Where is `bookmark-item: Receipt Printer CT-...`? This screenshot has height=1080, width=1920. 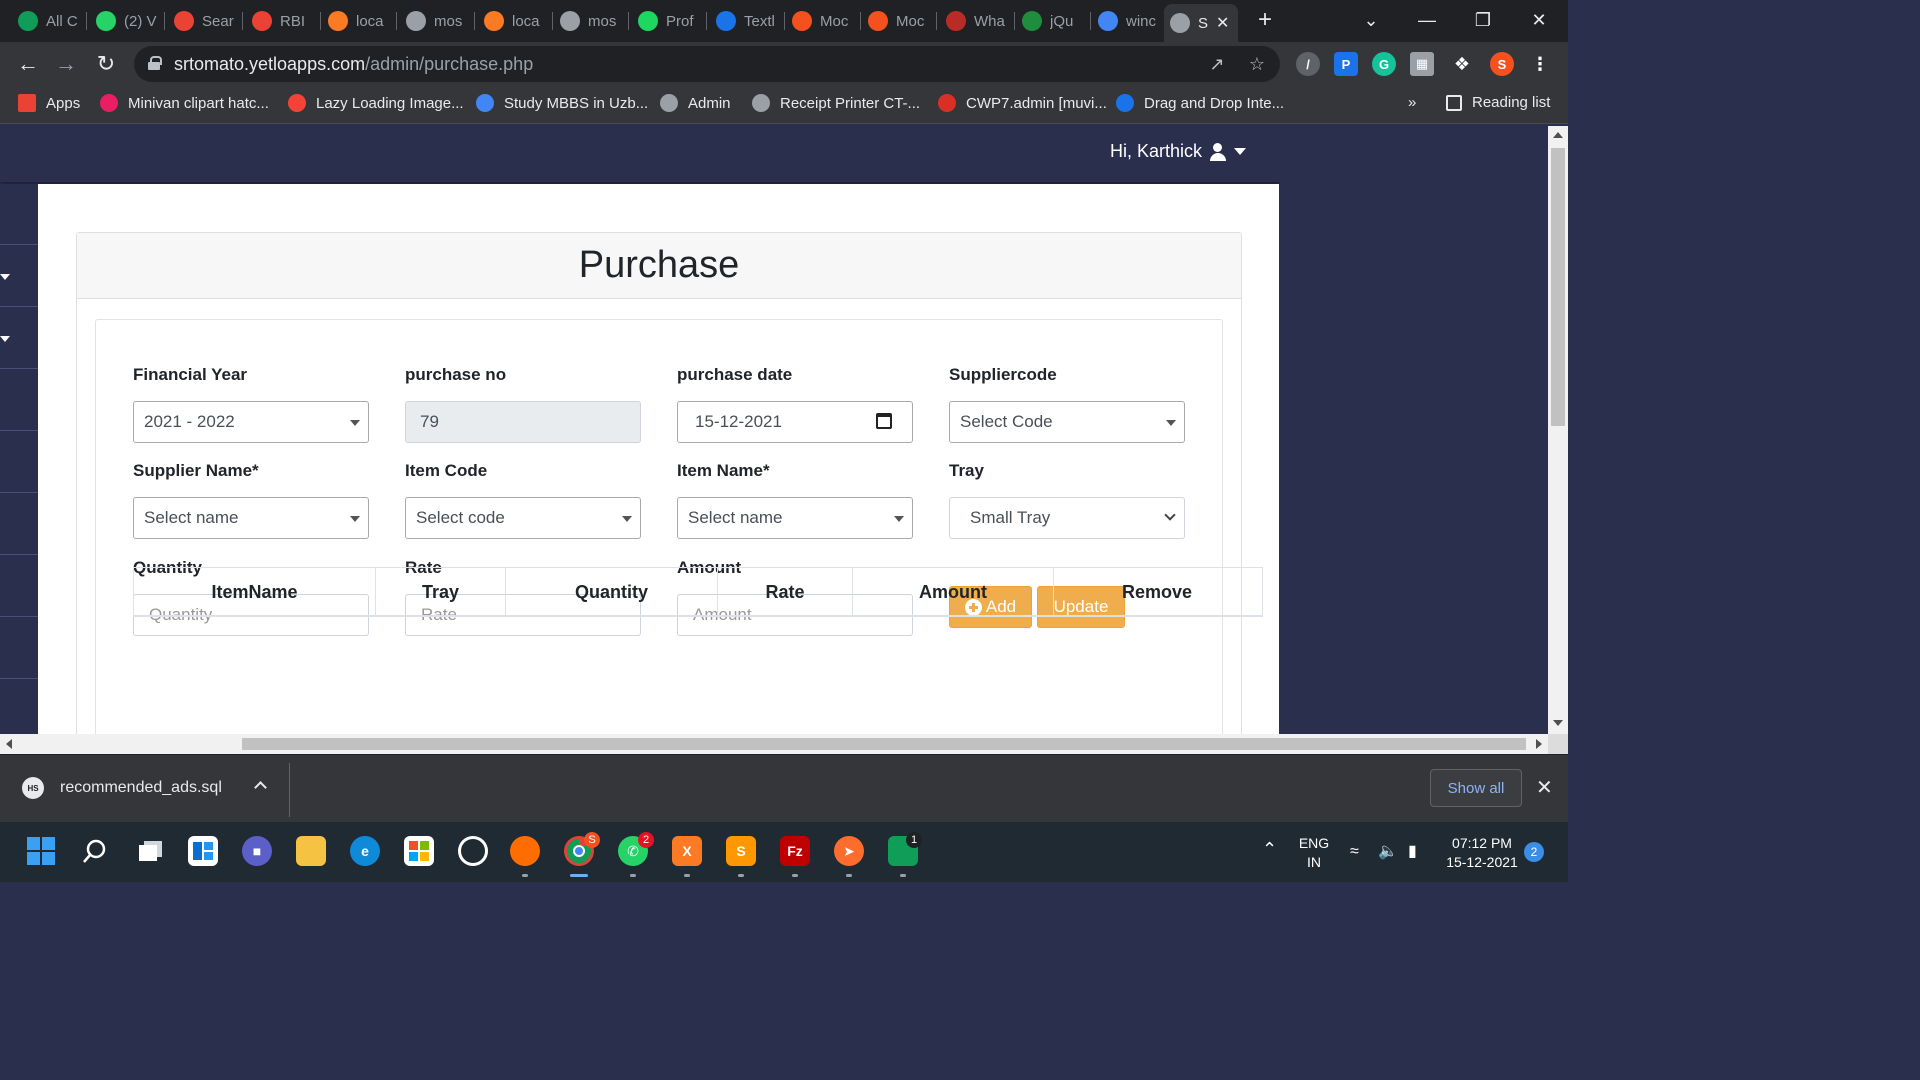
bookmark-item: Receipt Printer CT-... is located at coordinates (836, 103).